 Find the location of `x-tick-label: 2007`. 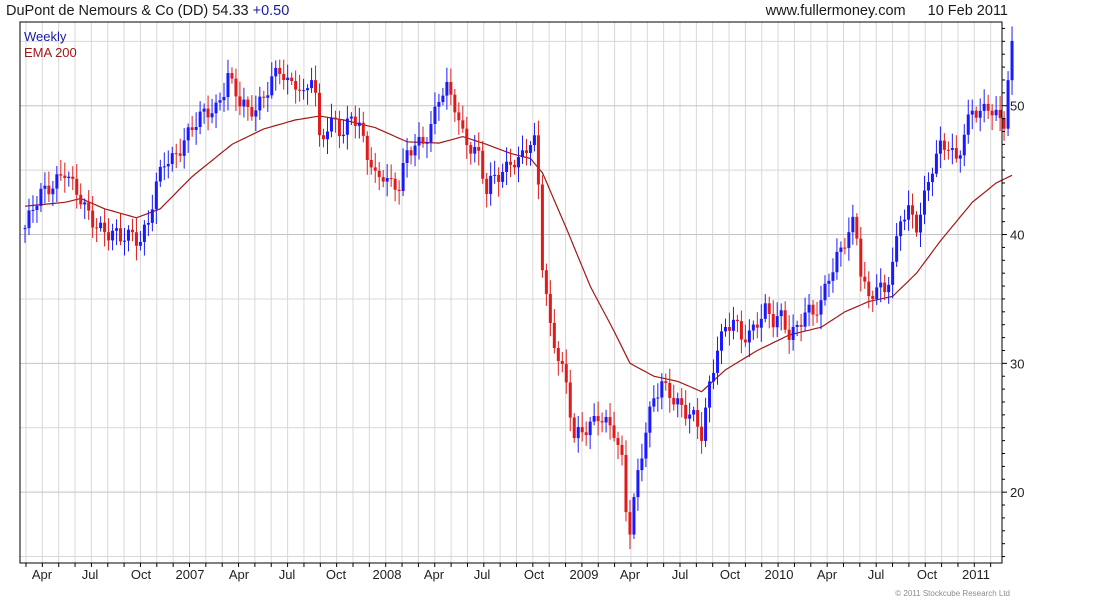

x-tick-label: 2007 is located at coordinates (190, 574).